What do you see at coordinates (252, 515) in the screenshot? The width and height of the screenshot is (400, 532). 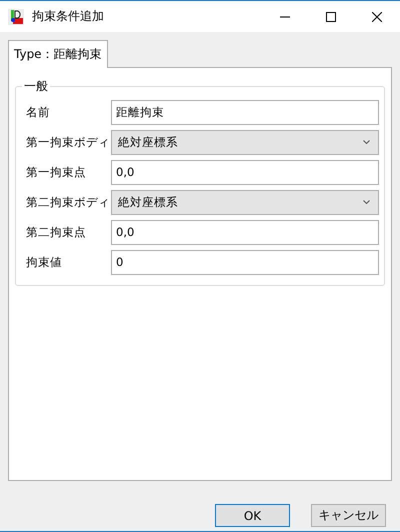 I see `dialog-button: OK` at bounding box center [252, 515].